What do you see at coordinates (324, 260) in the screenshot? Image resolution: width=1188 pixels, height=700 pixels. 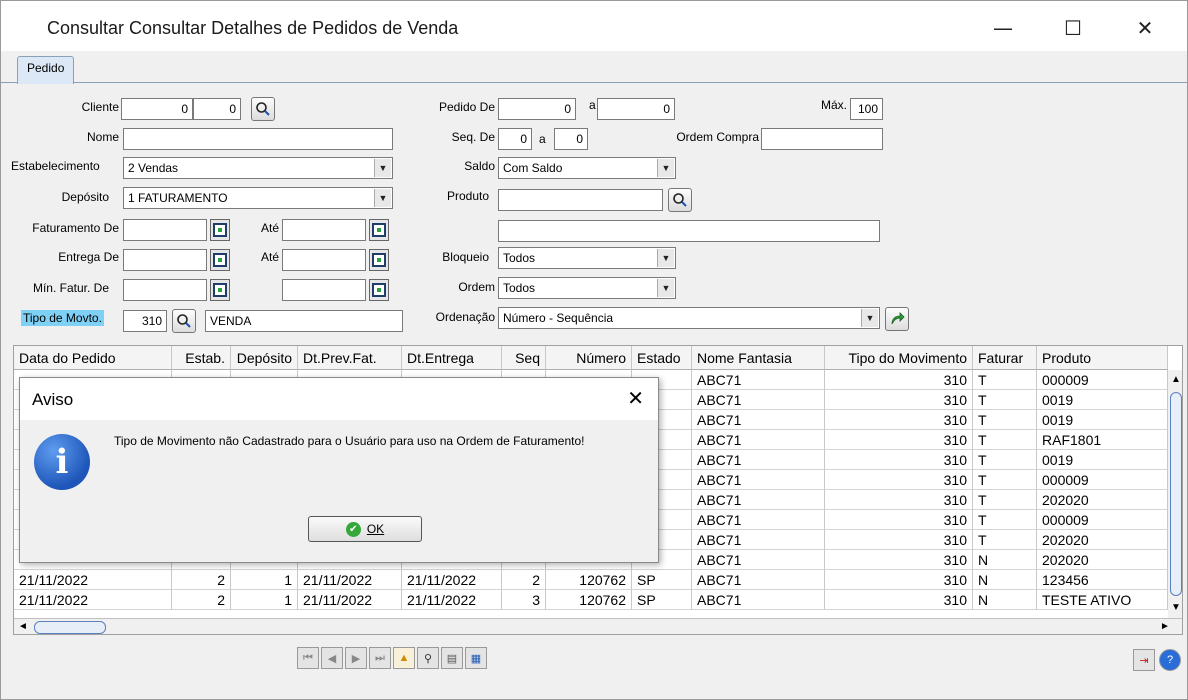 I see `entrega-ate-input` at bounding box center [324, 260].